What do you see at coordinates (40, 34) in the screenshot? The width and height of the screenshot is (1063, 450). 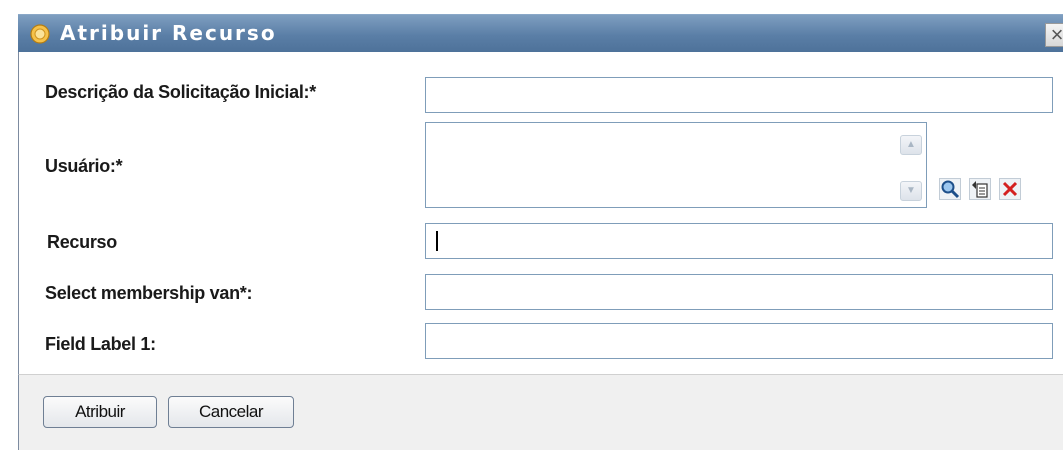 I see `resource-icon` at bounding box center [40, 34].